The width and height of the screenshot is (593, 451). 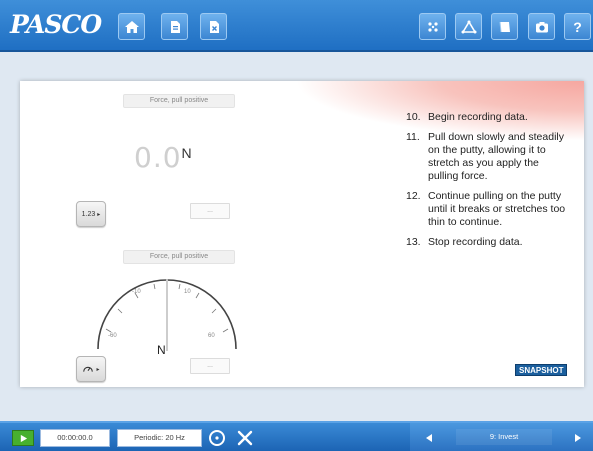 I want to click on digits-measurement-selector: Force, pull positive, so click(x=179, y=101).